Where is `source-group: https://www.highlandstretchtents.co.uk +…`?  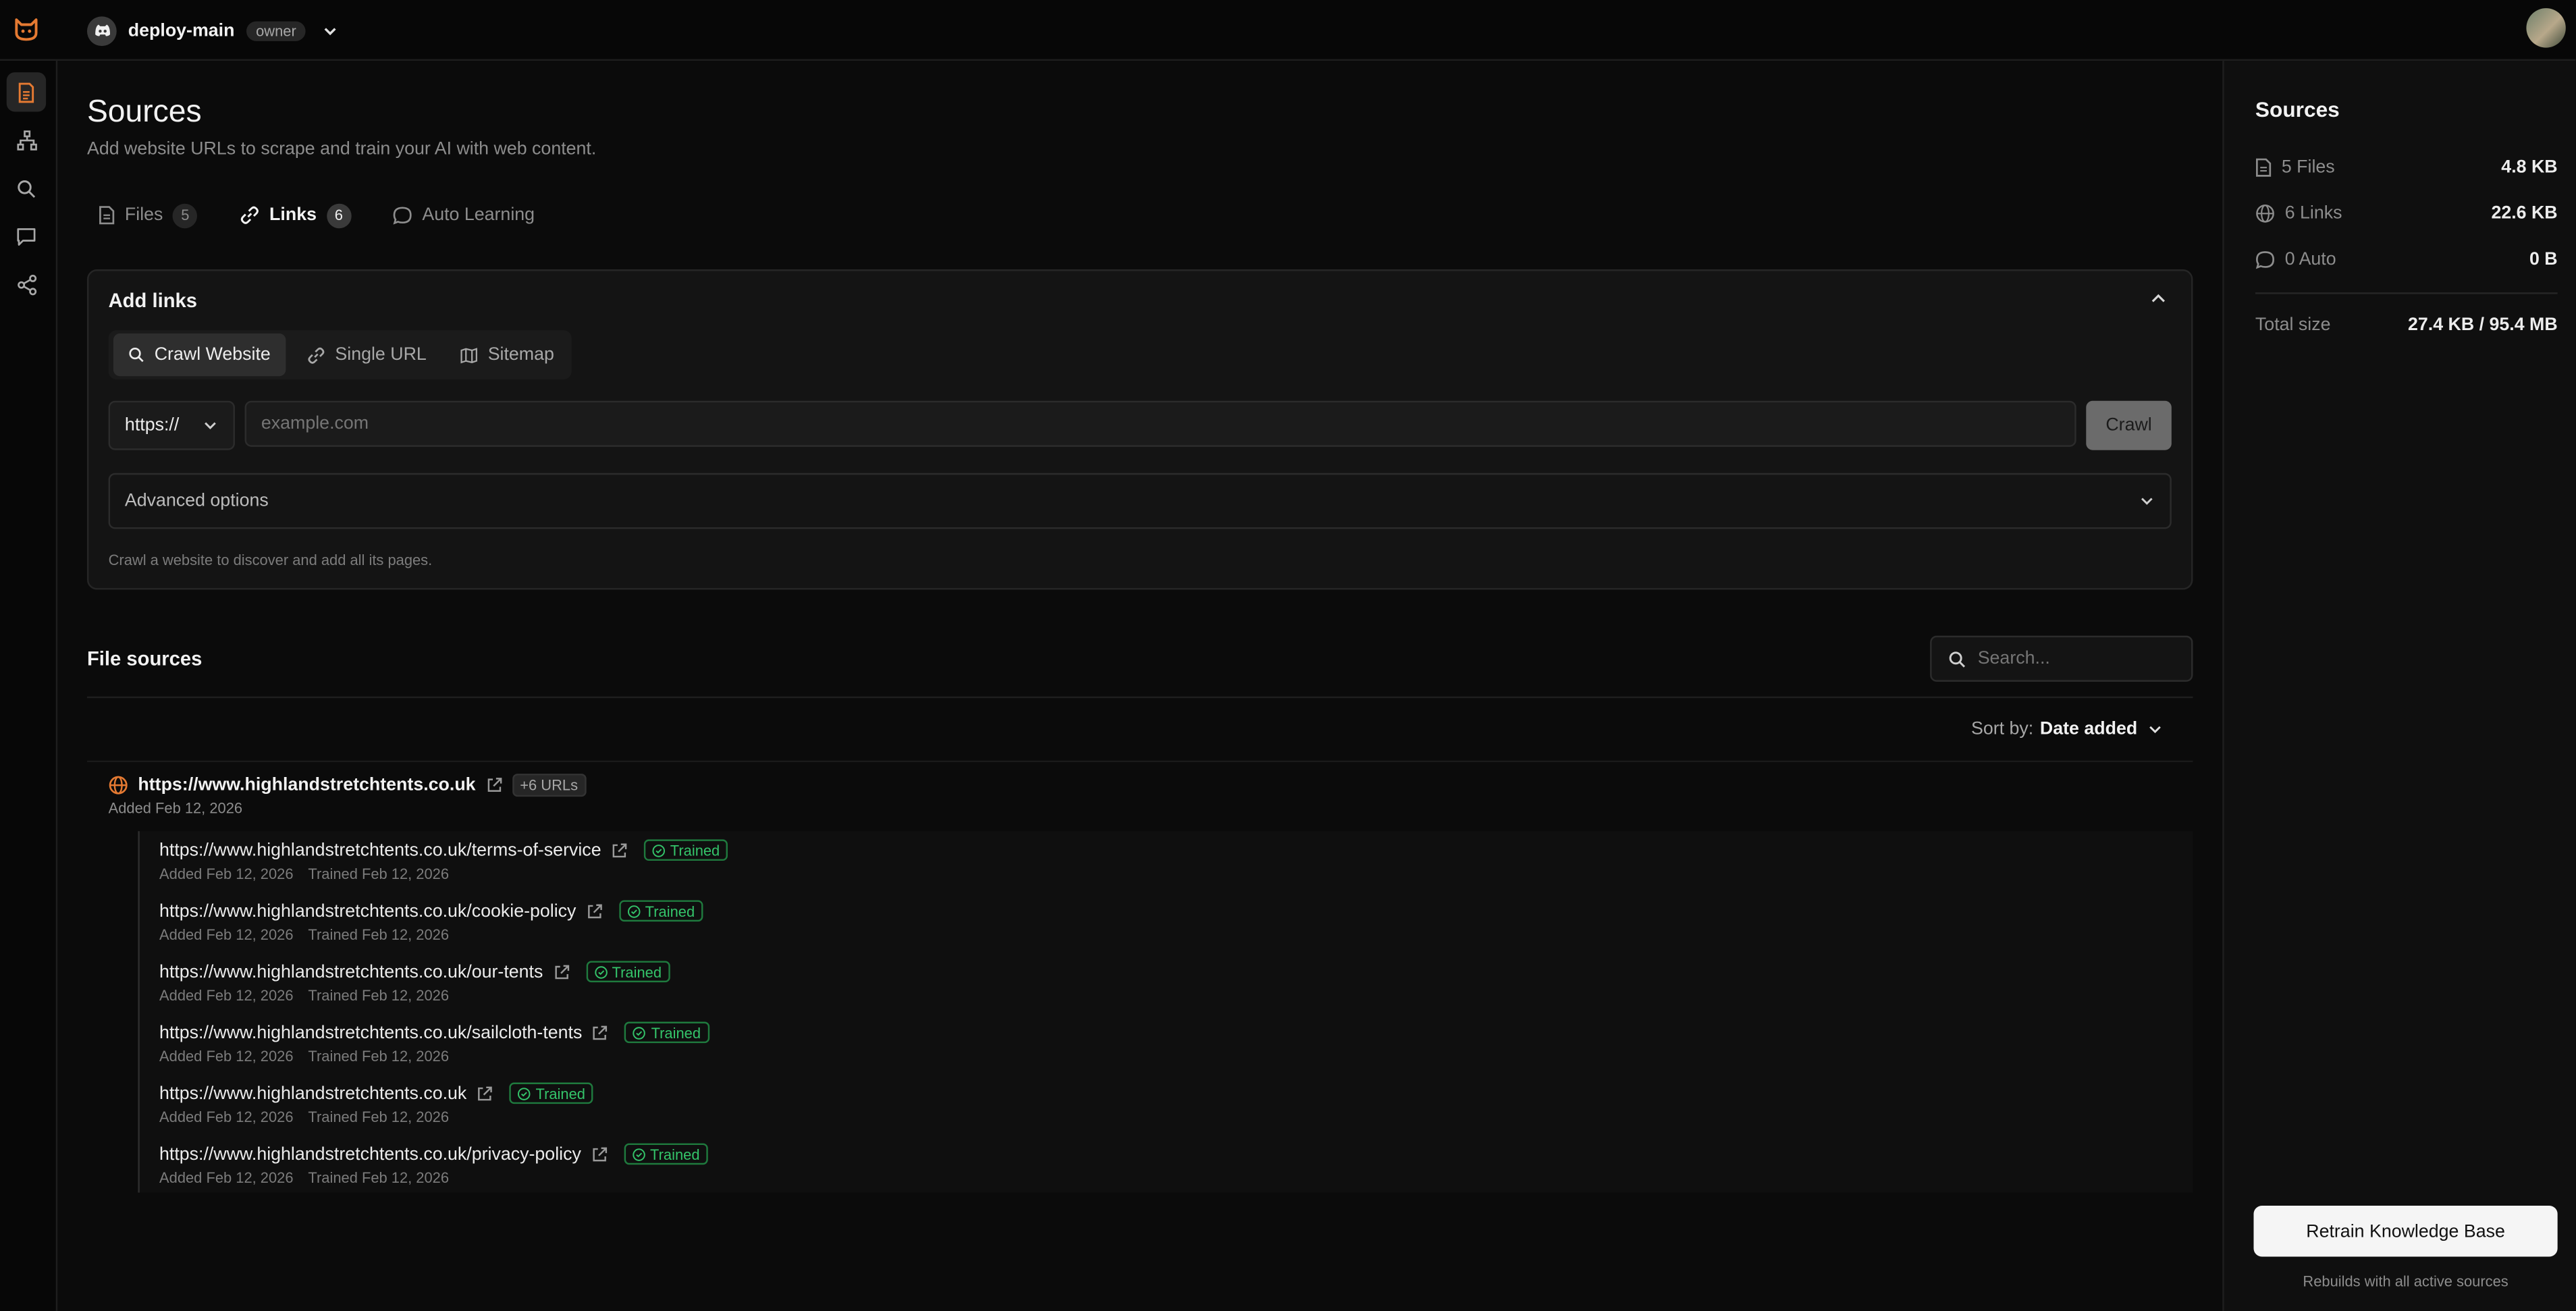
source-group: https://www.highlandstretchtents.co.uk +… is located at coordinates (348, 795).